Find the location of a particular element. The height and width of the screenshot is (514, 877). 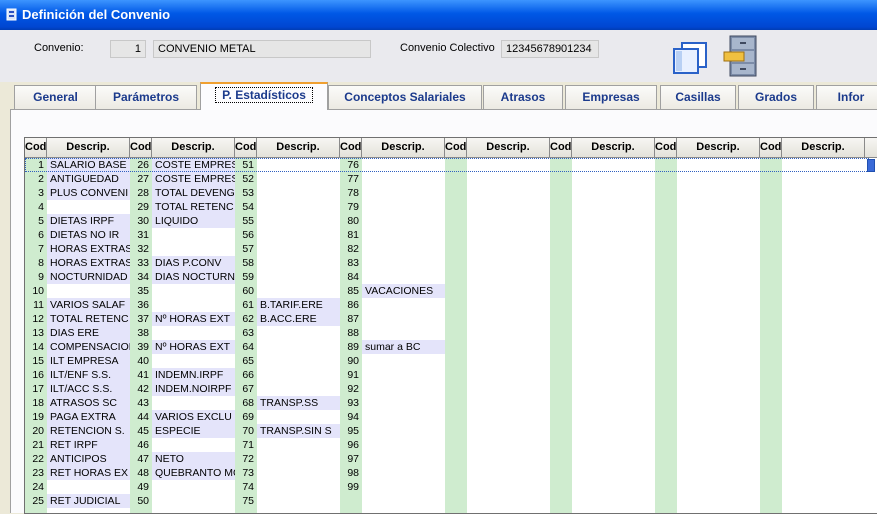

cod-cell: 6 is located at coordinates (36, 235).